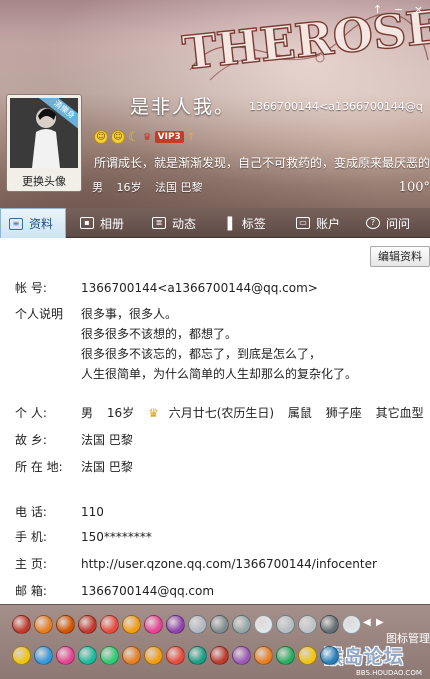 The width and height of the screenshot is (430, 679). What do you see at coordinates (336, 106) in the screenshot?
I see `header-account: 1366700144<a1366700144@q` at bounding box center [336, 106].